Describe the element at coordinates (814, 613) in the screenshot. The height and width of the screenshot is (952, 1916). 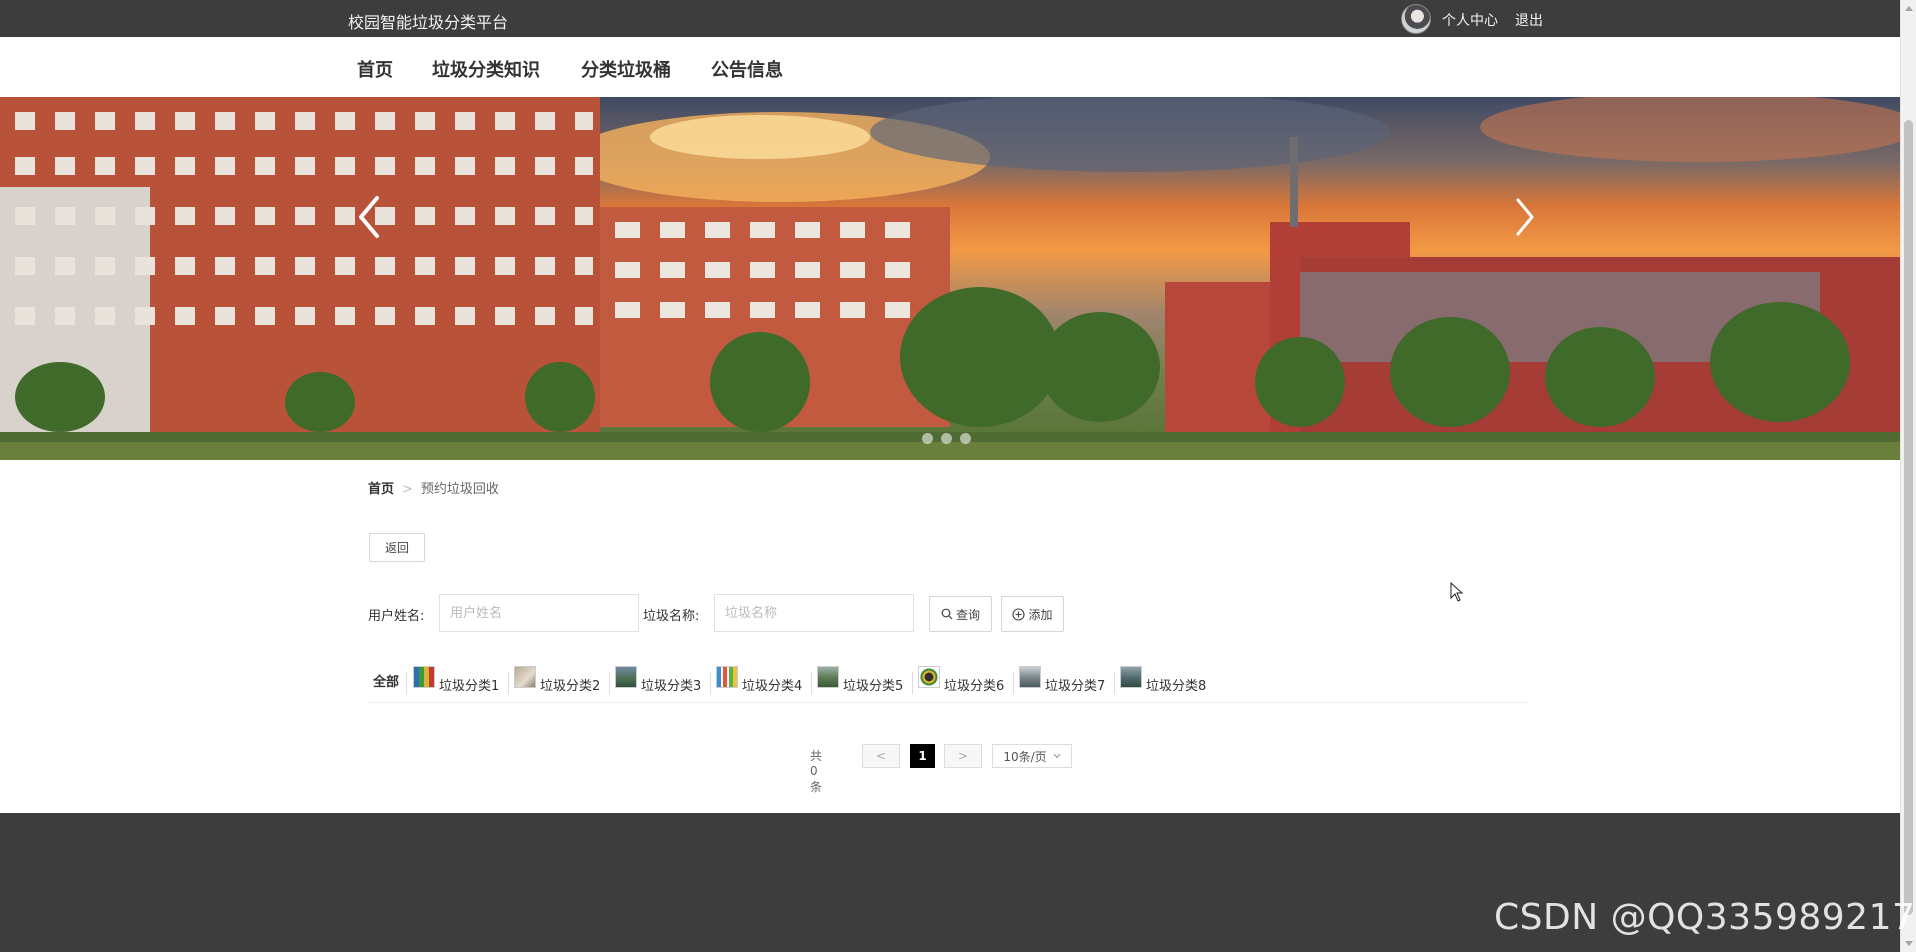
I see `rubbish-name-input` at that location.